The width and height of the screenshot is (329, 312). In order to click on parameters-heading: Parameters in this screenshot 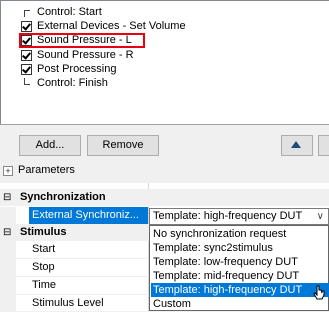, I will do `click(46, 170)`.